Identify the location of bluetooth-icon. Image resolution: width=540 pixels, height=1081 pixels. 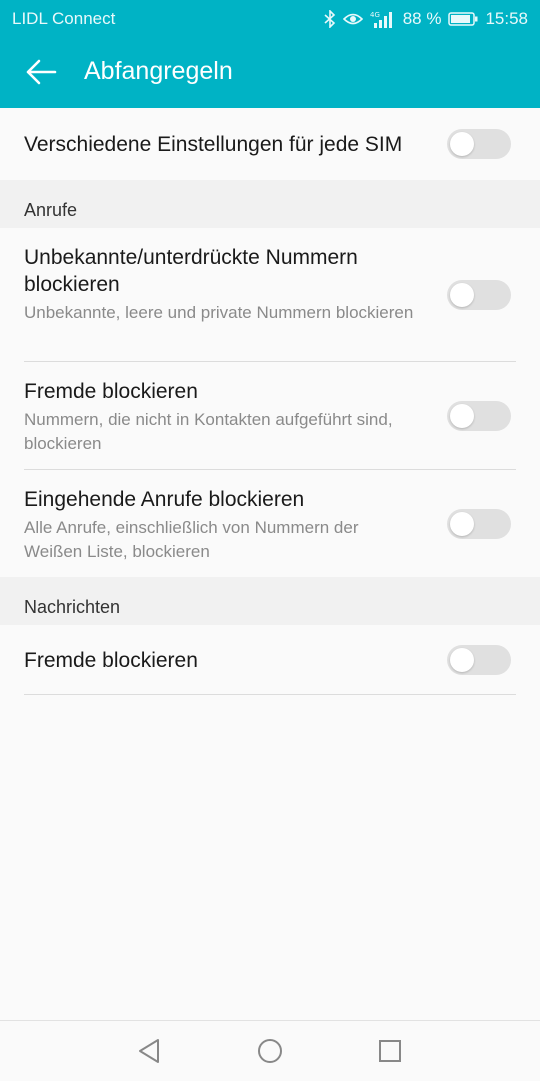
(330, 19).